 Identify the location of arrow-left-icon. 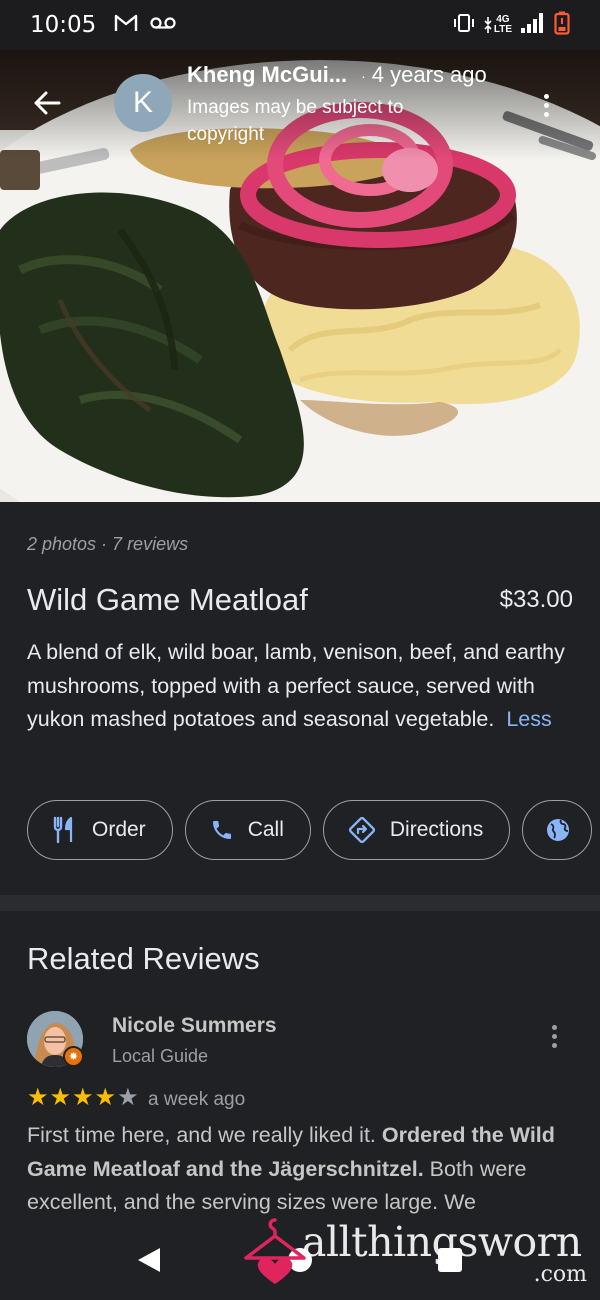
(47, 103).